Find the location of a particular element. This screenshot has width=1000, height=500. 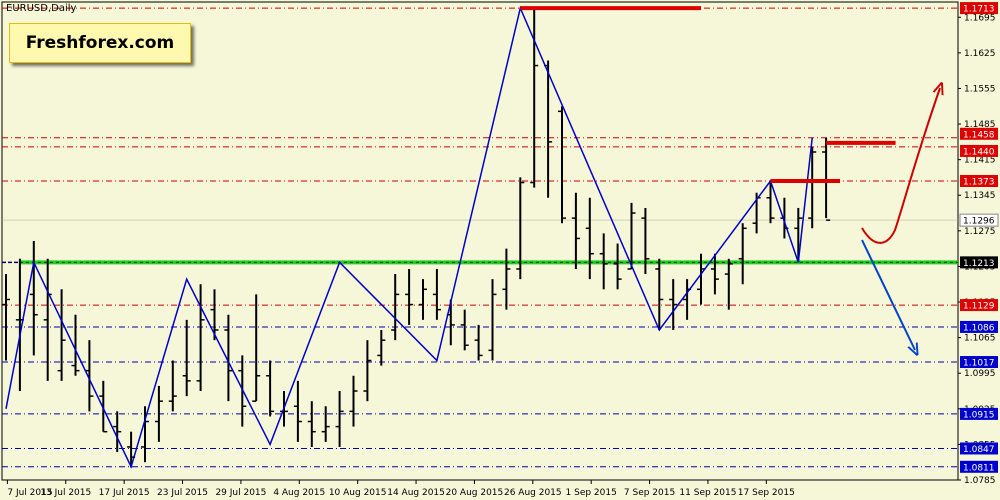

time-tick-label: 29 Jul 2015 is located at coordinates (240, 493).